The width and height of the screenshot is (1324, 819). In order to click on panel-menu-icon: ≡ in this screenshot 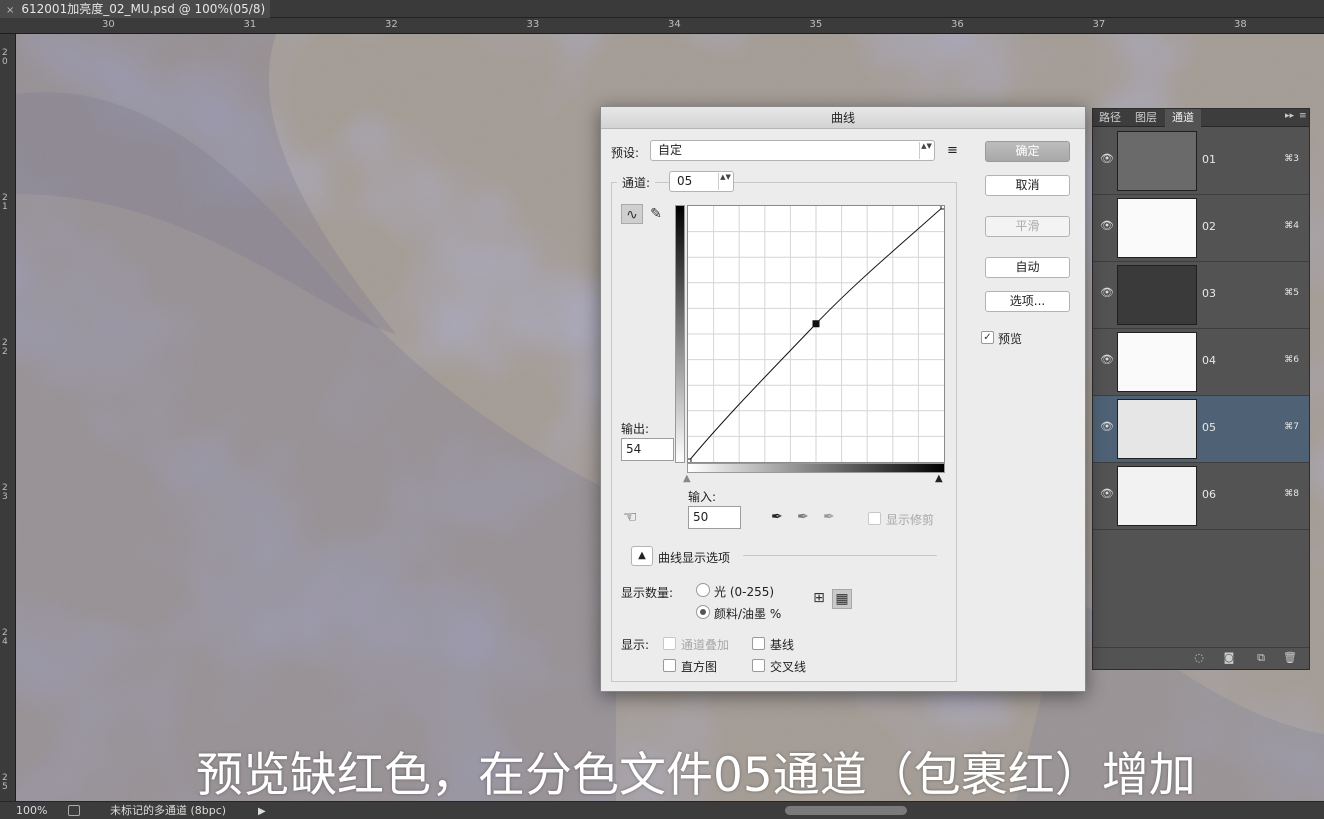, I will do `click(1303, 116)`.